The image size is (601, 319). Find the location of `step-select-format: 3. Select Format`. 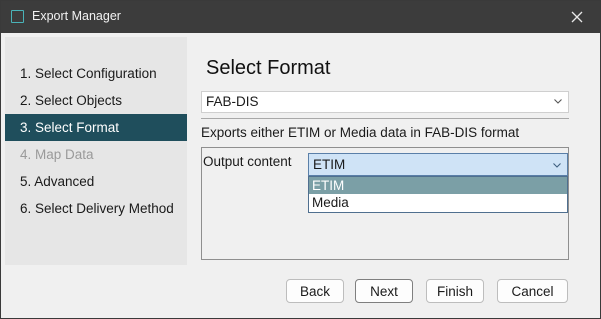

step-select-format: 3. Select Format is located at coordinates (96, 127).